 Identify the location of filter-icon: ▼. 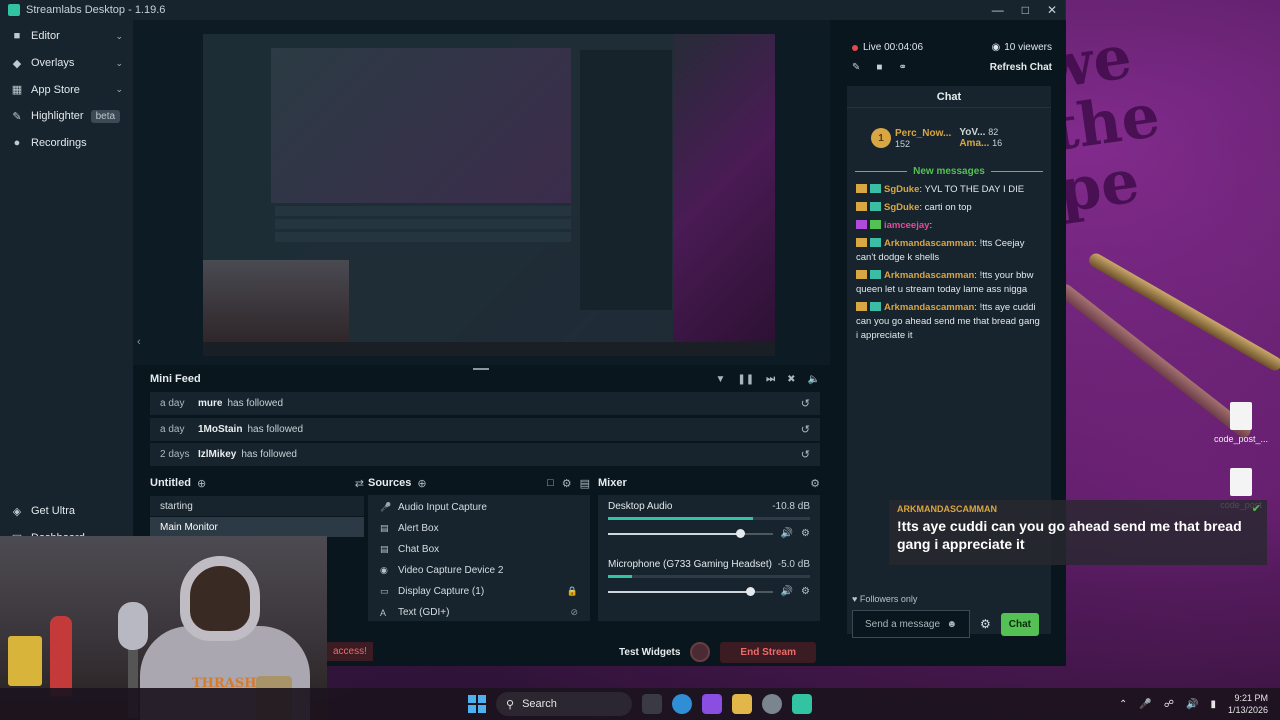
(720, 379).